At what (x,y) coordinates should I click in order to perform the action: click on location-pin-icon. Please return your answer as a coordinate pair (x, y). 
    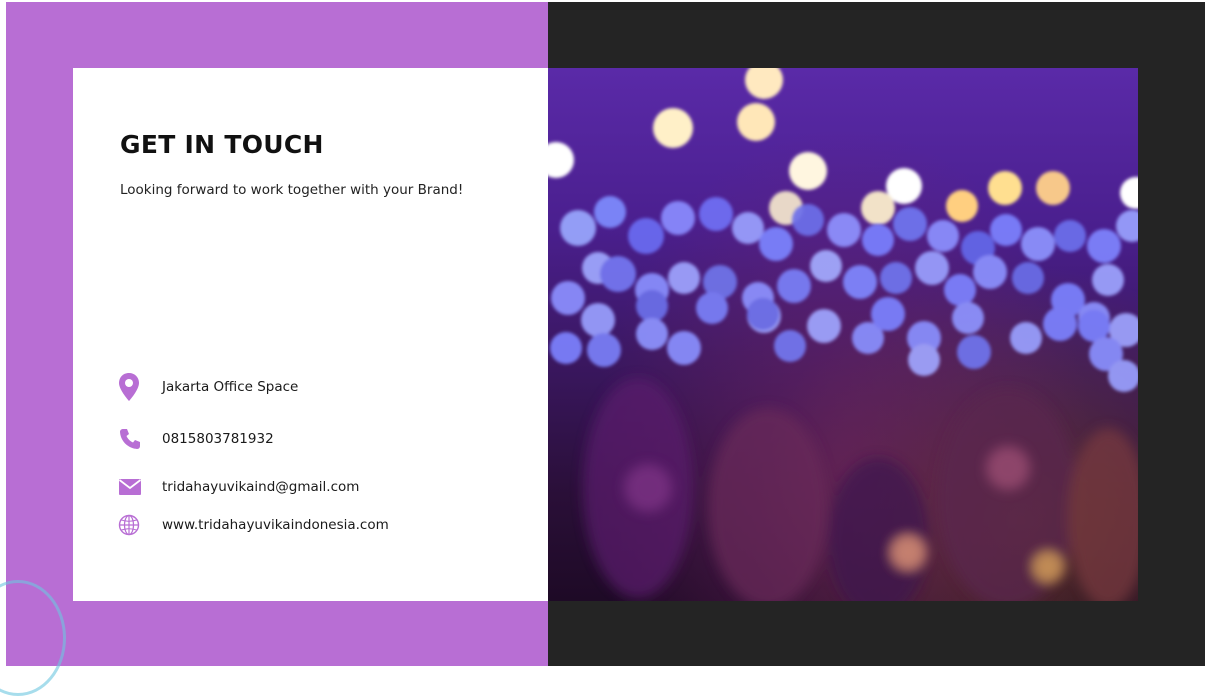
    Looking at the image, I should click on (131, 387).